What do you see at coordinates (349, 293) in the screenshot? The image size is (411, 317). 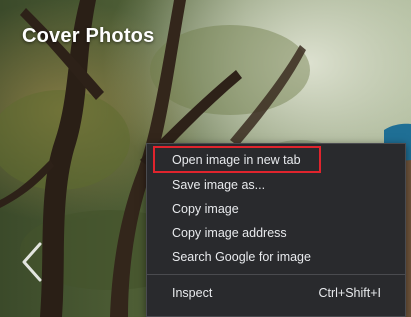 I see `inspect-shortcut: Ctrl+Shift+I` at bounding box center [349, 293].